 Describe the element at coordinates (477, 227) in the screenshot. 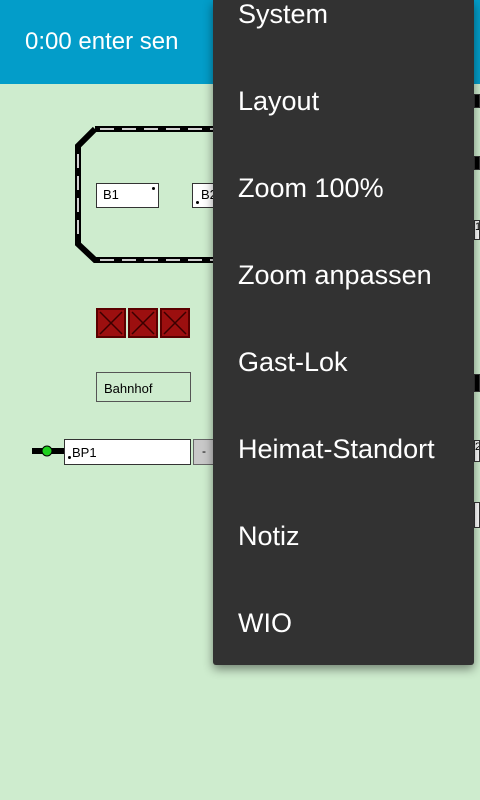

I see `right-block-label: 1` at that location.